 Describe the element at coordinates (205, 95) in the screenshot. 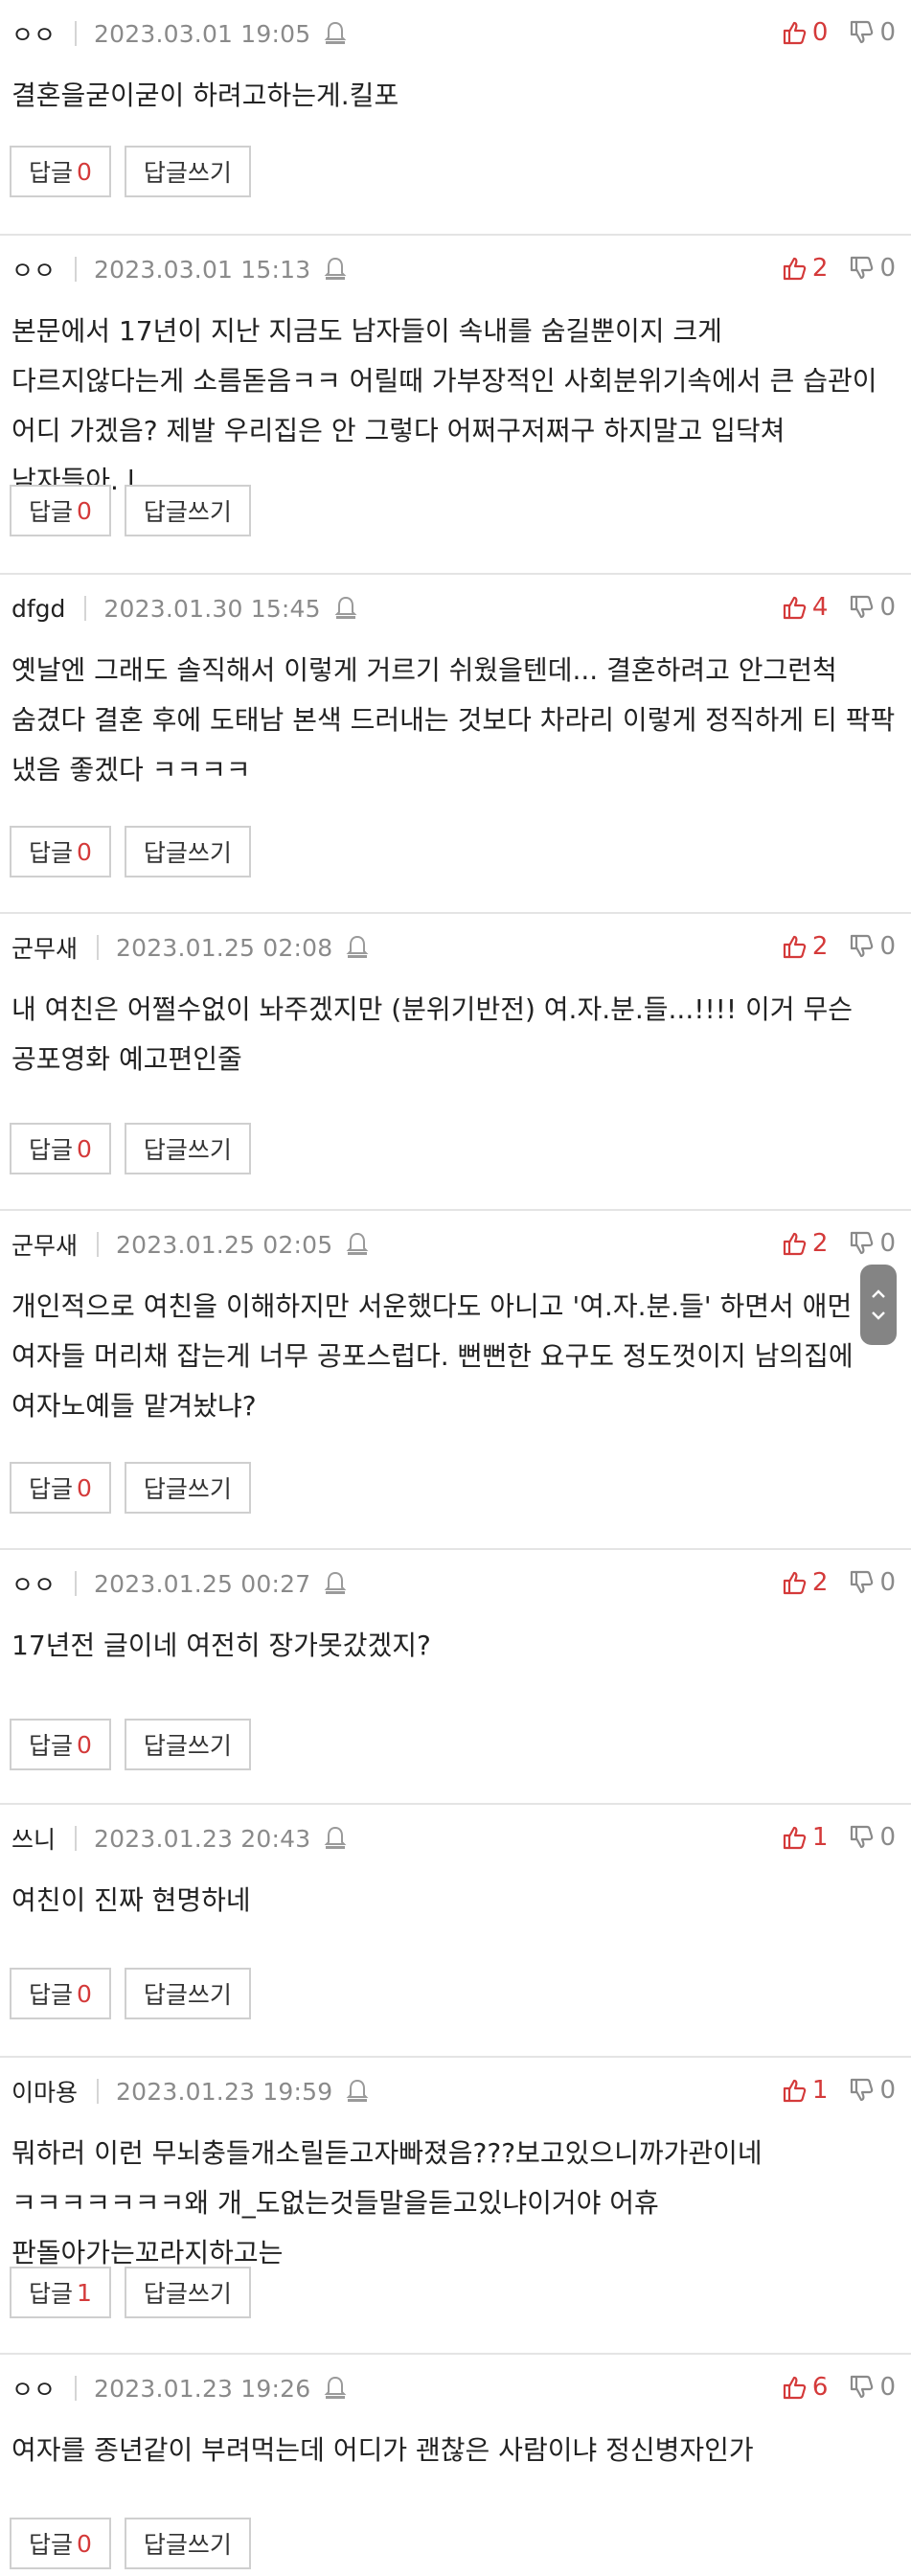

I see `comment-text: 결혼을굳이굳이 하려고하는게.킬포` at that location.